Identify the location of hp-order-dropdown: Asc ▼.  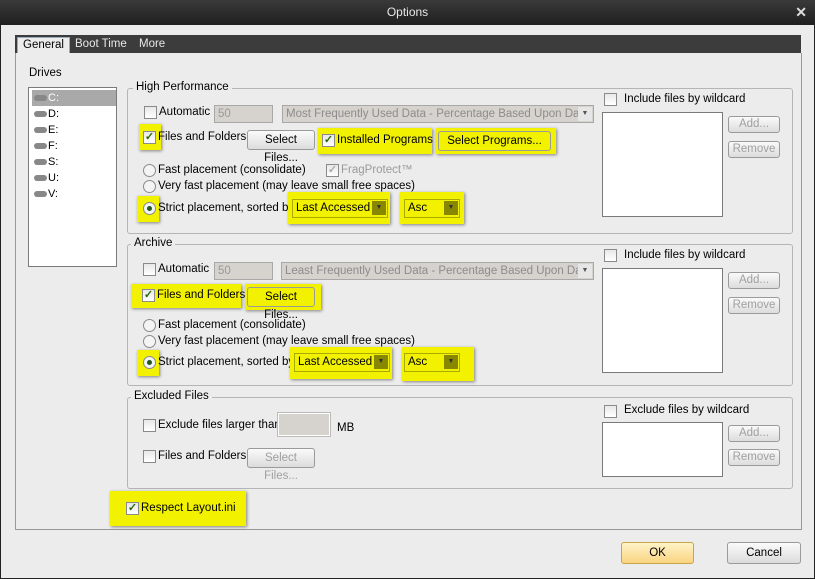
(432, 208).